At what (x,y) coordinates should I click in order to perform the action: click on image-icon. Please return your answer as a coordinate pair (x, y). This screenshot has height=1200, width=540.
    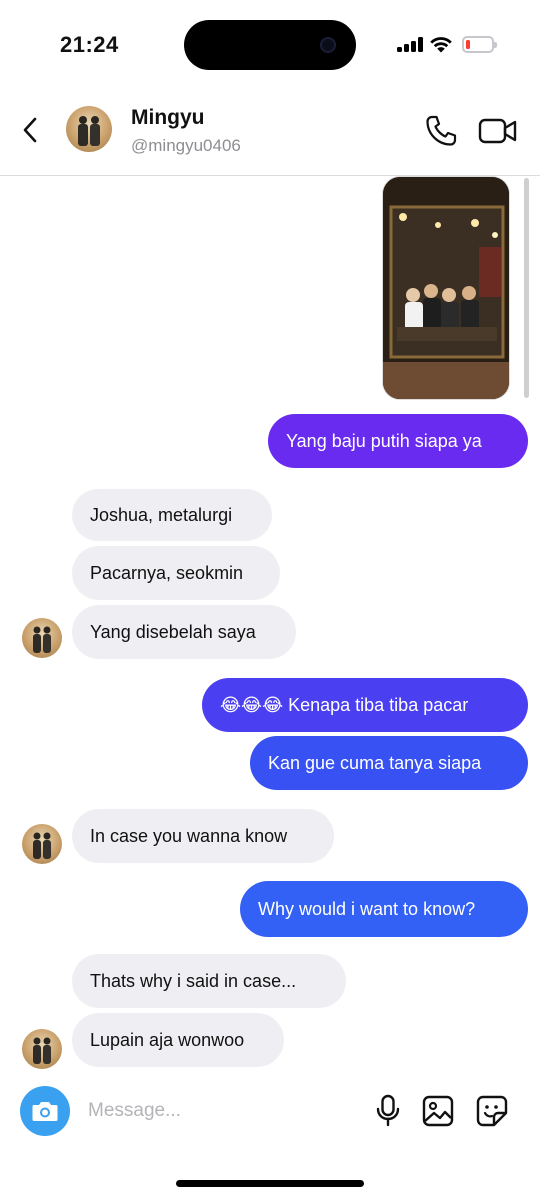
    Looking at the image, I should click on (438, 1111).